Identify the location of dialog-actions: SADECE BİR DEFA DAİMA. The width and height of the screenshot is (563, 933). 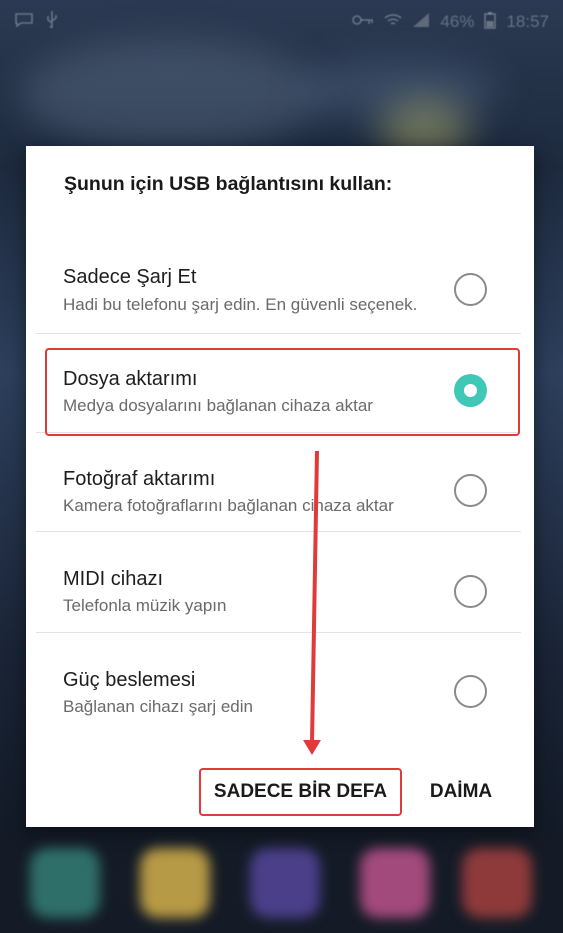
(280, 792).